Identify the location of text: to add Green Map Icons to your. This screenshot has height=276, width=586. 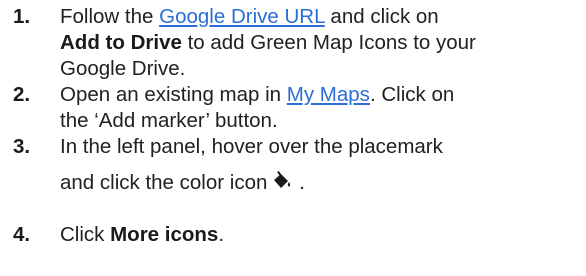
(328, 42).